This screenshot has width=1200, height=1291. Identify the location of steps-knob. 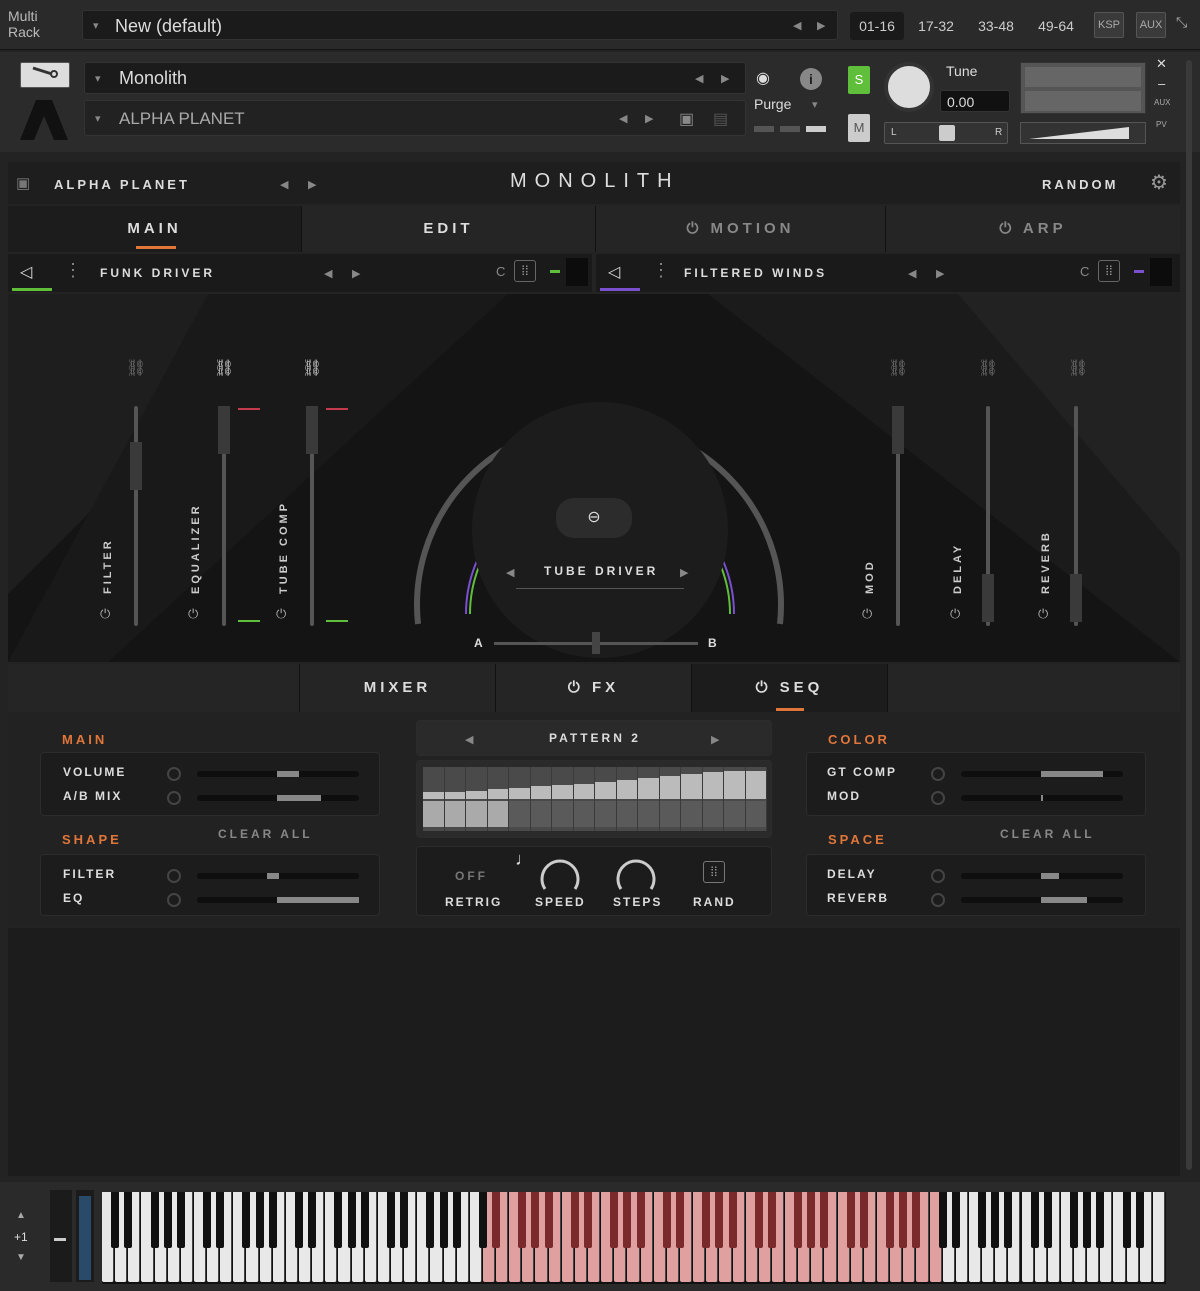
(636, 871).